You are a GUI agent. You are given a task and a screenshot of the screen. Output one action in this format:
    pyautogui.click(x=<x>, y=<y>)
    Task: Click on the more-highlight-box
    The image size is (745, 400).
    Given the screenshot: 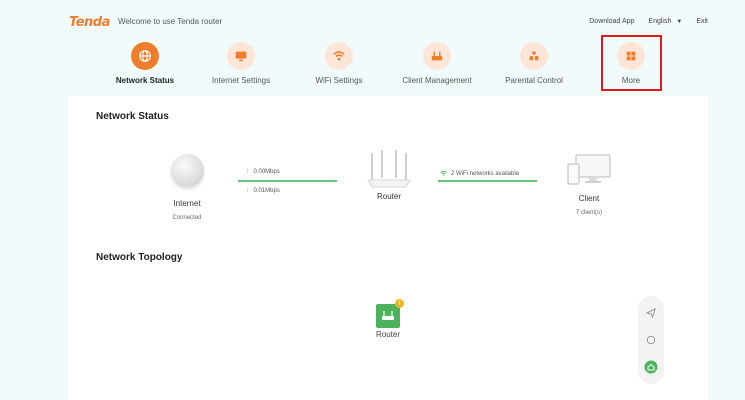 What is the action you would take?
    pyautogui.click(x=631, y=63)
    